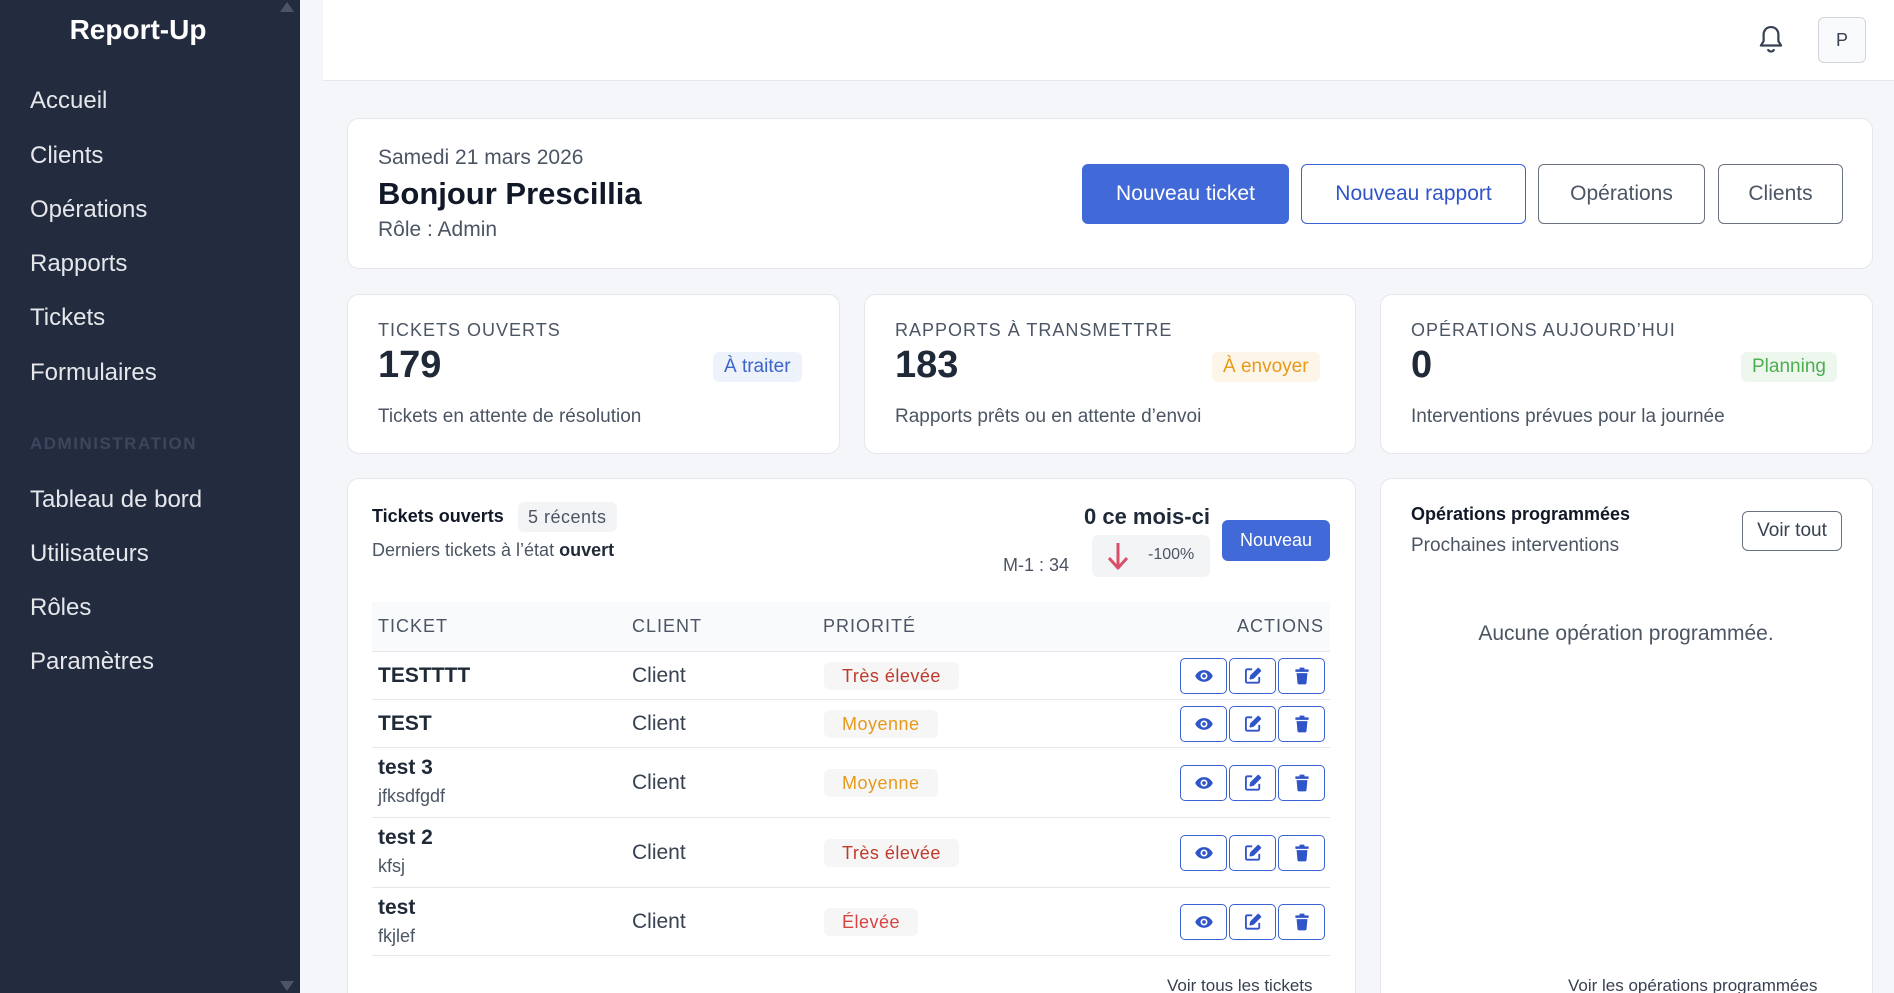 The width and height of the screenshot is (1894, 993). Describe the element at coordinates (1147, 516) in the screenshot. I see `month-count: 0 ce mois-ci` at that location.